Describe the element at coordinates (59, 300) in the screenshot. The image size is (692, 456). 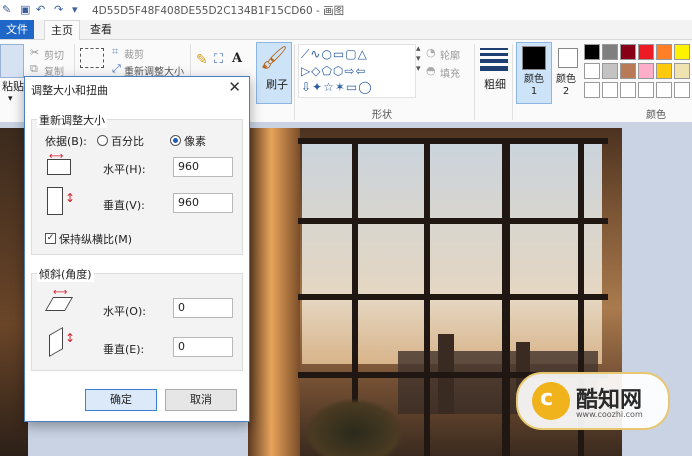
I see `skew-horizontal-icon: ⟷` at that location.